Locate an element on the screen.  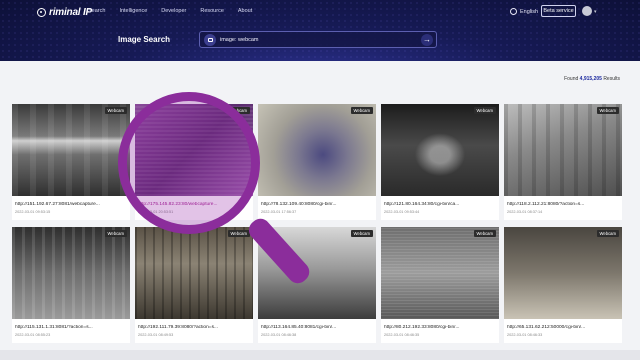
card-date: 2022-03-01 08:37:14 is located at coordinates (525, 212).